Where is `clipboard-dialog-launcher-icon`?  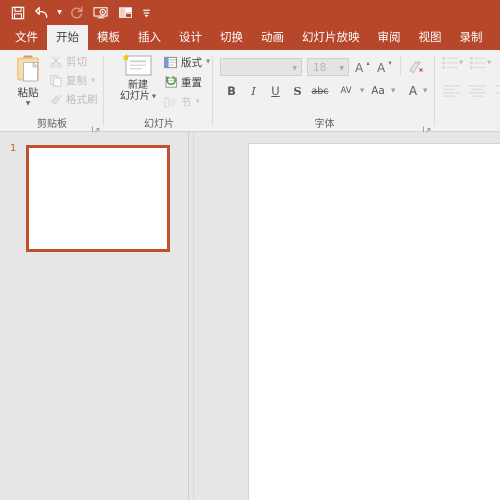 clipboard-dialog-launcher-icon is located at coordinates (96, 127).